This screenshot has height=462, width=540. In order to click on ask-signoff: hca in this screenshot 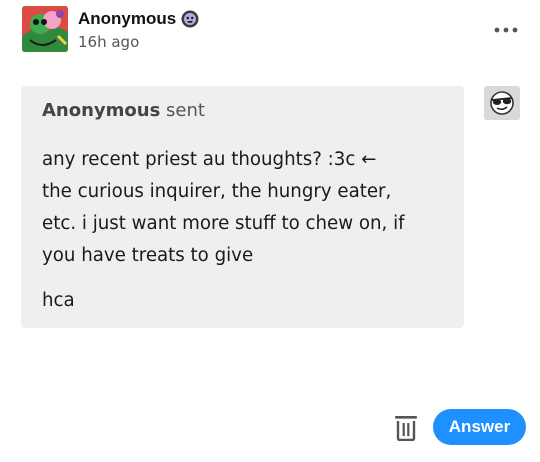, I will do `click(58, 300)`.